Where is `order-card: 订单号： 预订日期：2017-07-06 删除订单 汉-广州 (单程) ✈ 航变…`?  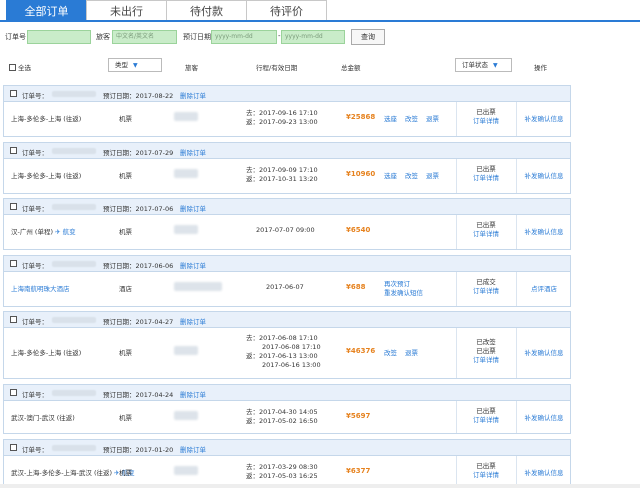
order-card: 订单号： 预订日期：2017-07-06 删除订单 汉-广州 (单程) ✈ 航变… is located at coordinates (287, 224).